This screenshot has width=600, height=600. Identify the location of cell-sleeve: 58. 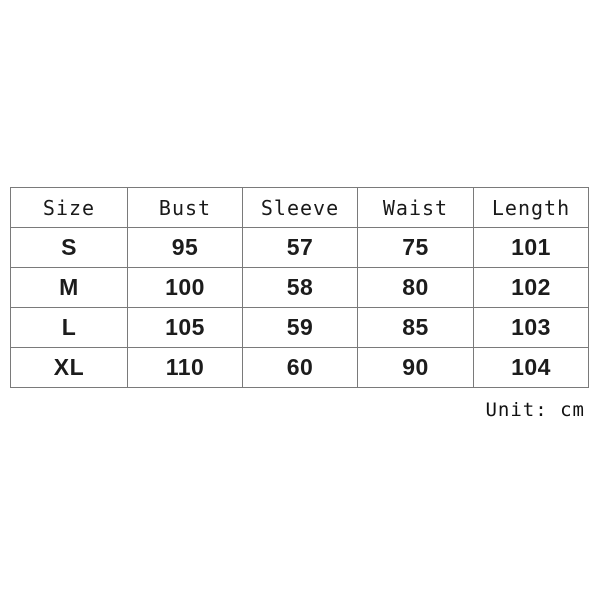
(300, 287).